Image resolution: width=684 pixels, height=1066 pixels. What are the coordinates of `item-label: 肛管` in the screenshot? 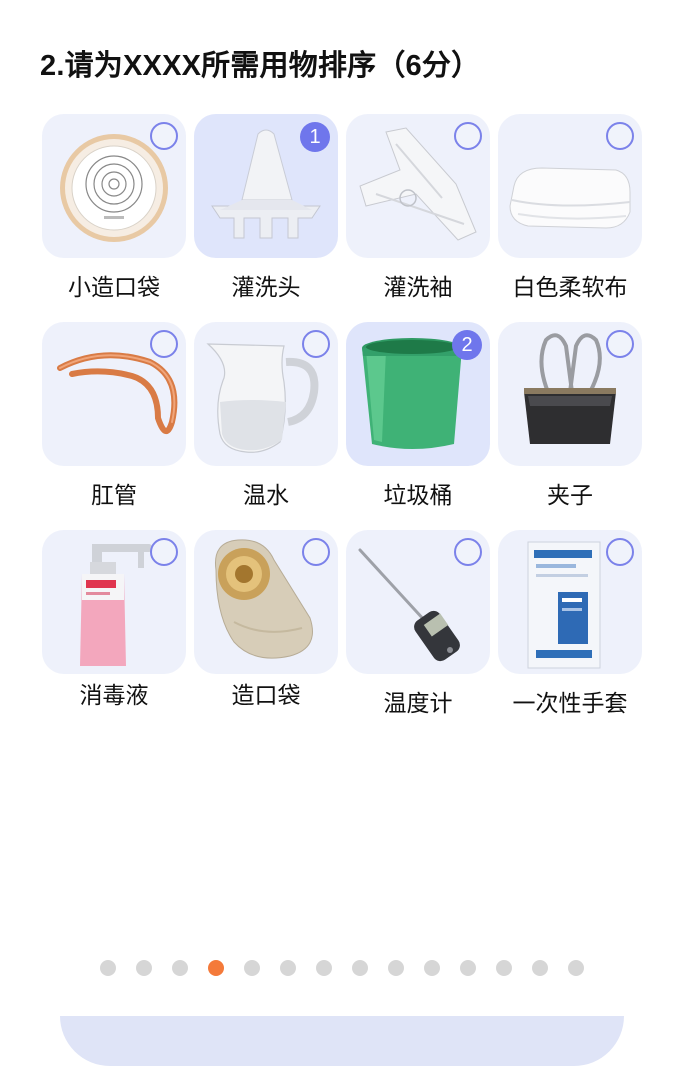 It's located at (114, 495).